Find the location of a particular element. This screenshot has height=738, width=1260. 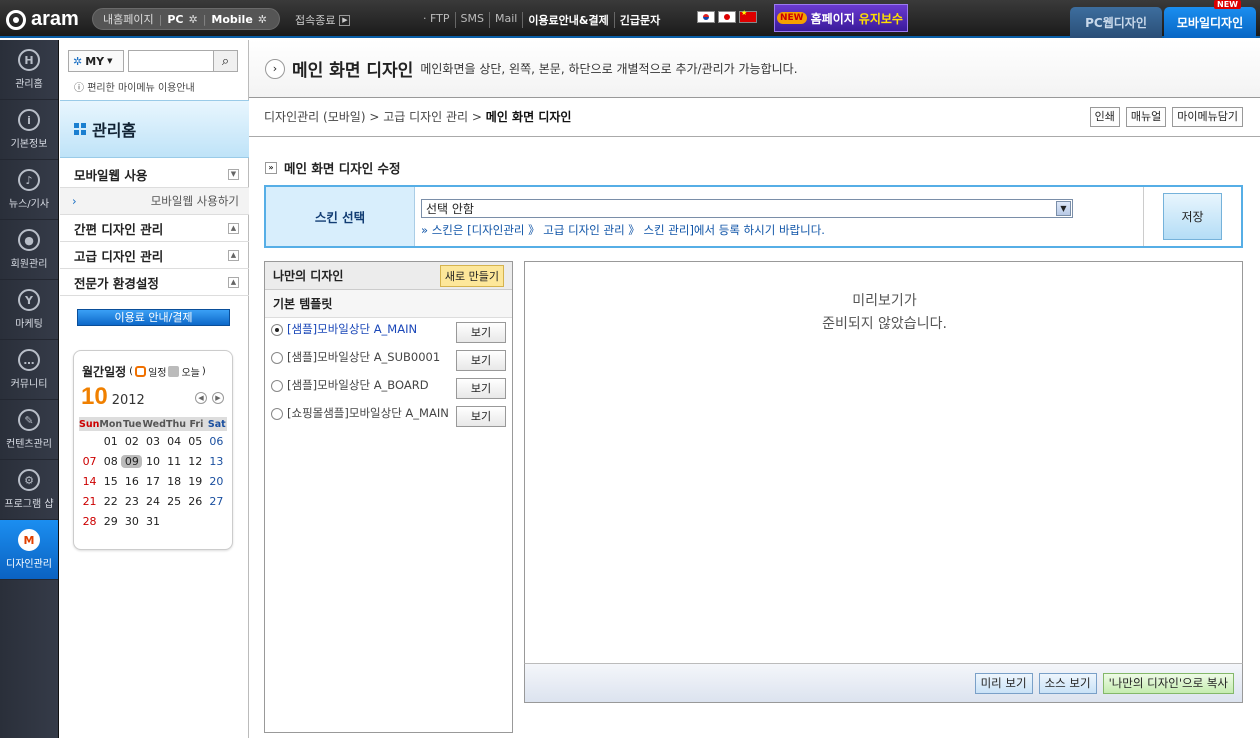

calendar-day: 04 is located at coordinates (174, 441).